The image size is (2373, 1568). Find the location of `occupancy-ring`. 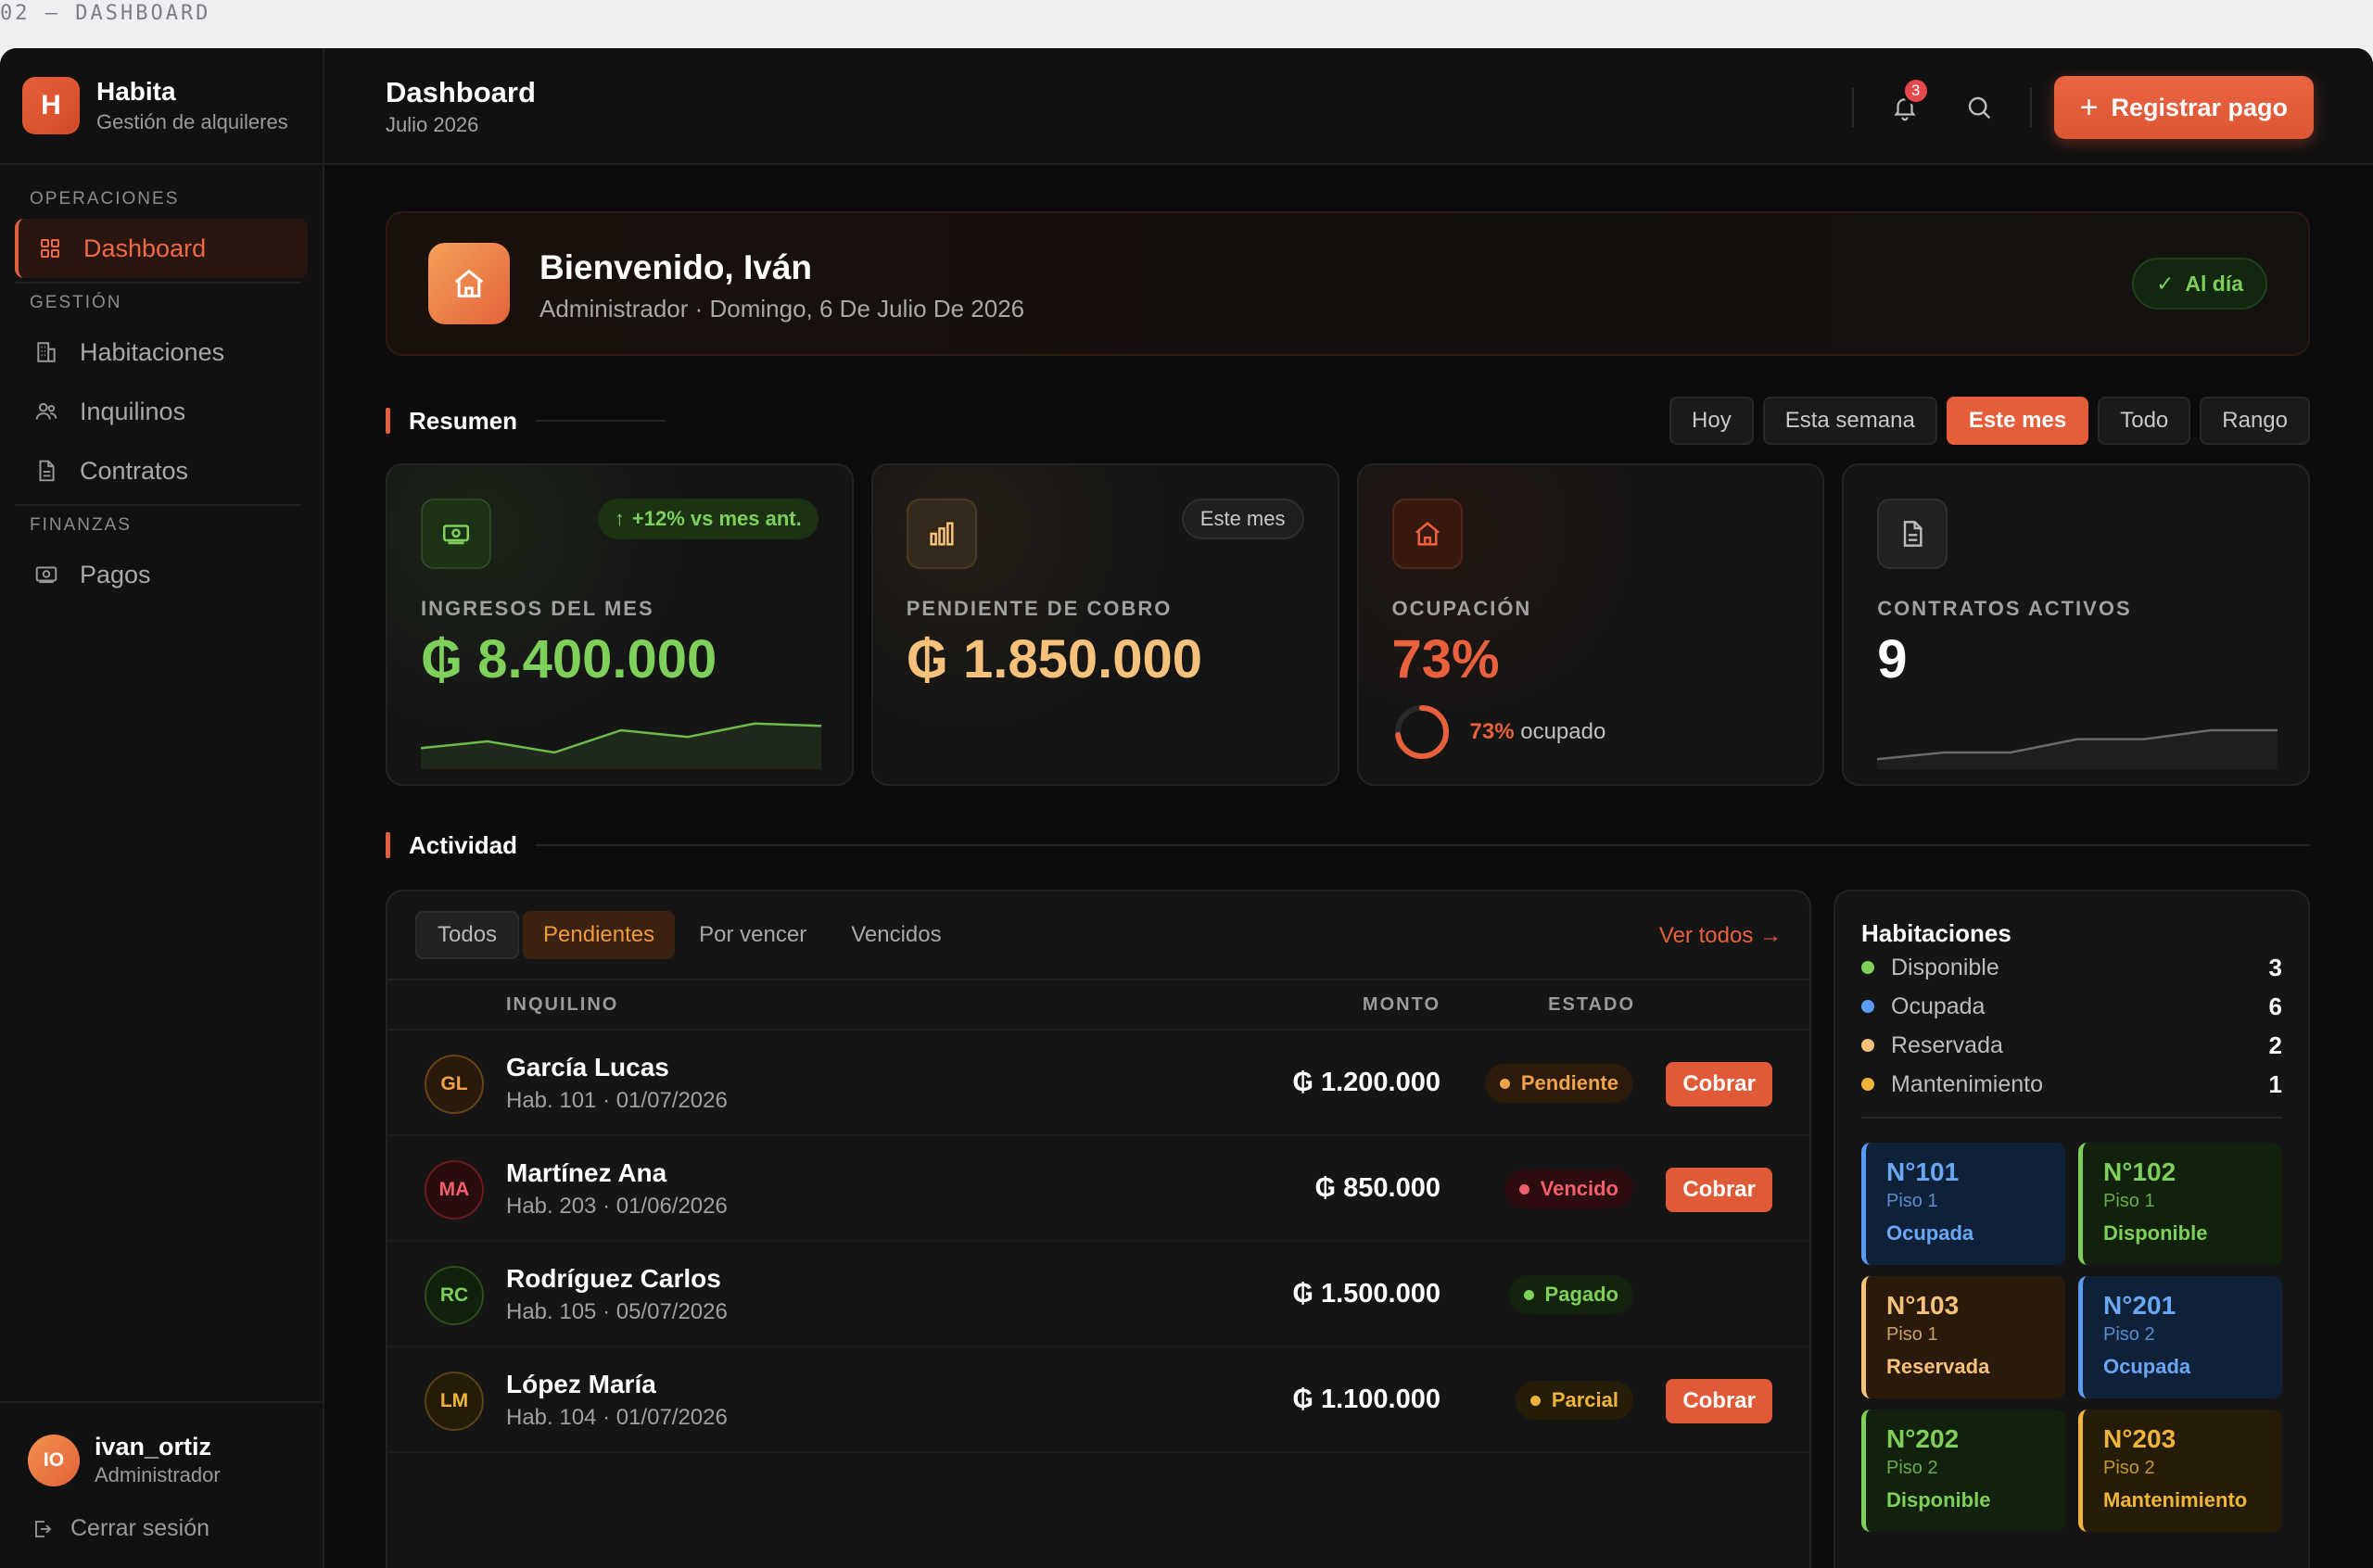

occupancy-ring is located at coordinates (1421, 732).